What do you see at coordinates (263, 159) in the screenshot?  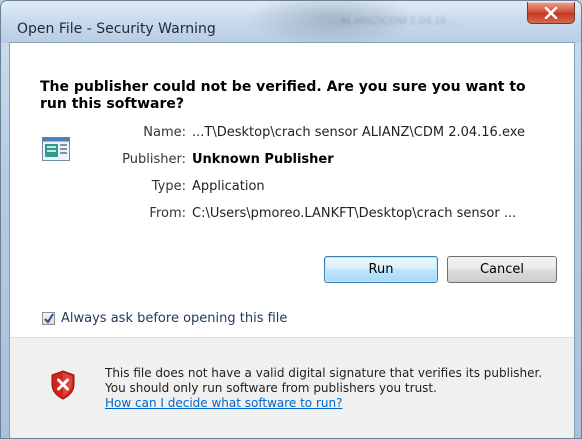 I see `publisher-value: Unknown Publisher` at bounding box center [263, 159].